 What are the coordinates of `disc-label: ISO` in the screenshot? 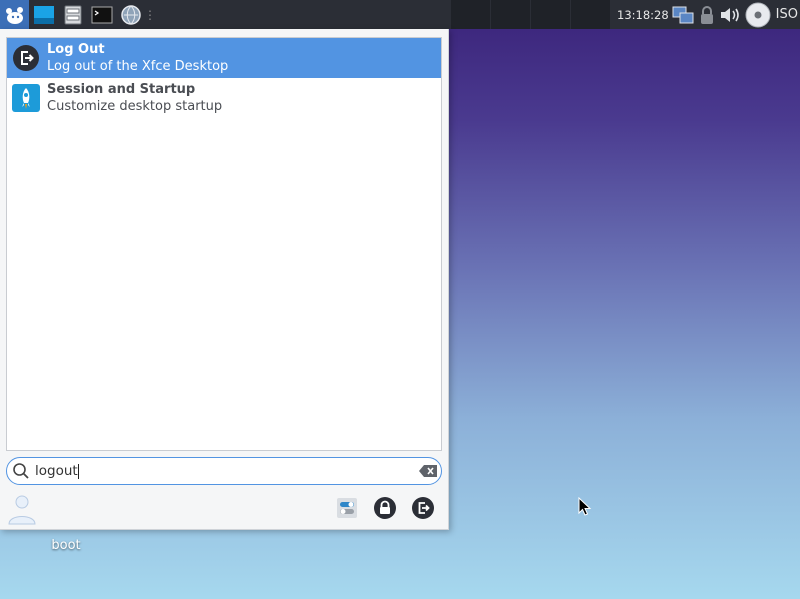 It's located at (786, 14).